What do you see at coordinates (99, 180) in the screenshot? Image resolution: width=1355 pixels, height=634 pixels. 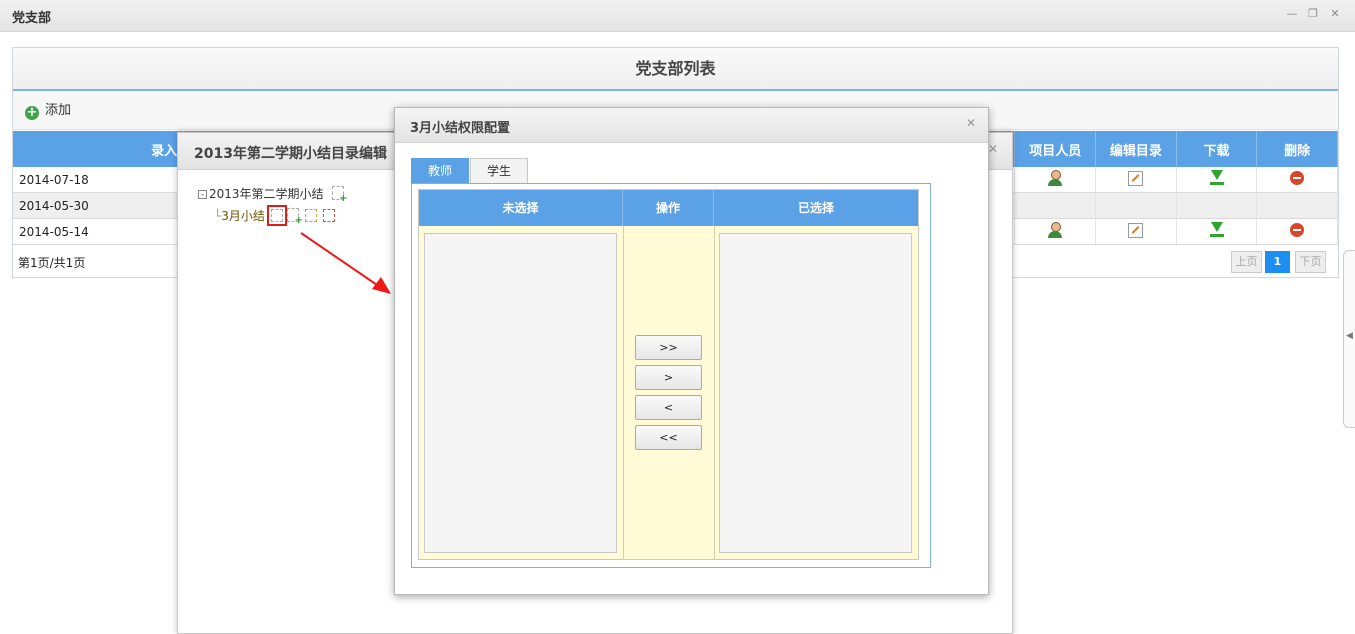 I see `row-date: 2014-07-18` at bounding box center [99, 180].